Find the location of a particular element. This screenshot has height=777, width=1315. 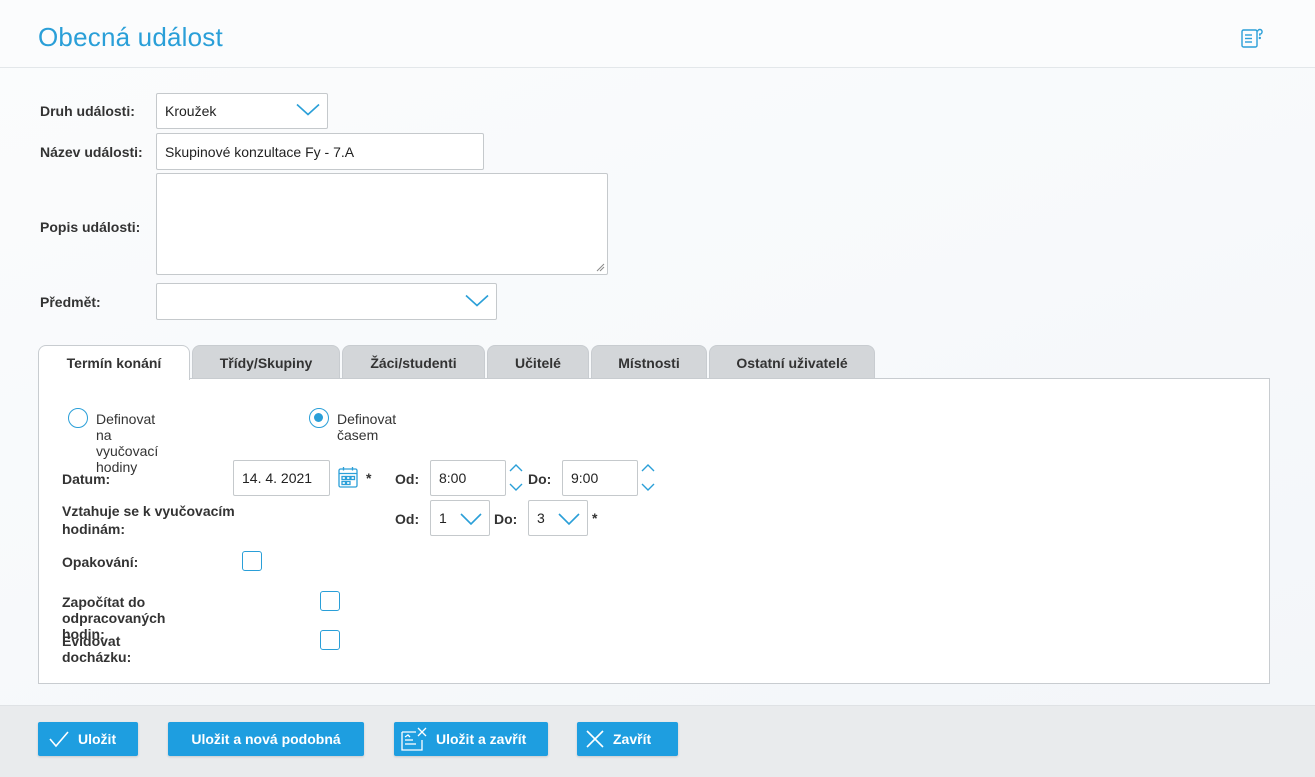

tab-event-time: Termín konání is located at coordinates (114, 362).